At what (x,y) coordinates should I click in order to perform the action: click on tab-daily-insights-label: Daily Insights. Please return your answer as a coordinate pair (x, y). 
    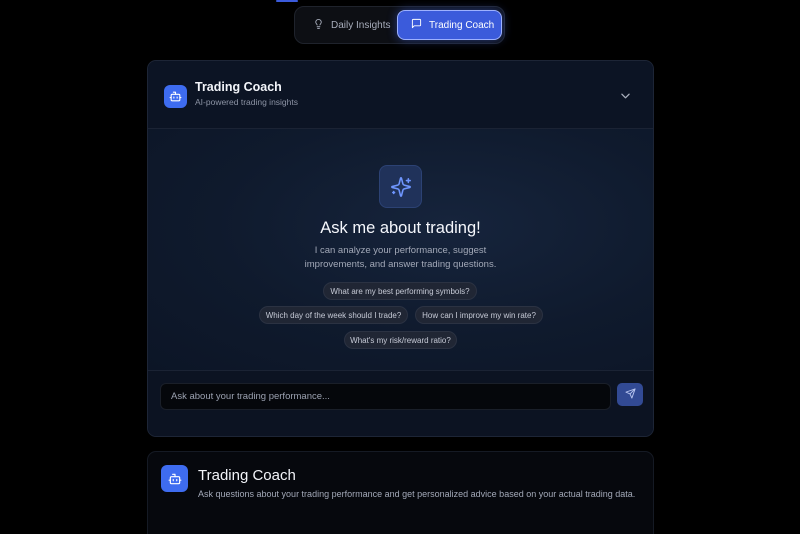
    Looking at the image, I should click on (361, 25).